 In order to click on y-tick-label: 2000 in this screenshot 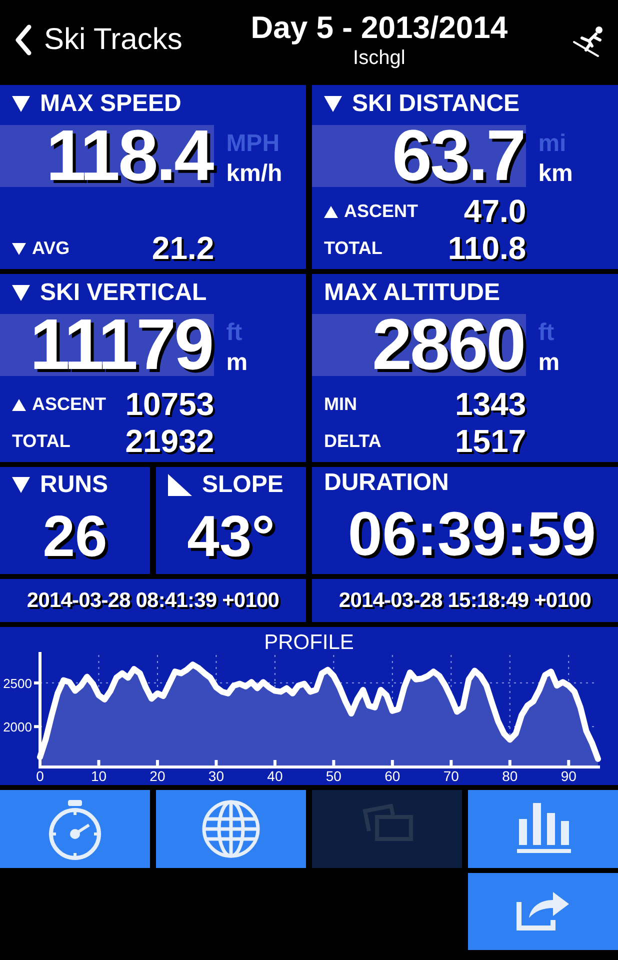, I will do `click(17, 727)`.